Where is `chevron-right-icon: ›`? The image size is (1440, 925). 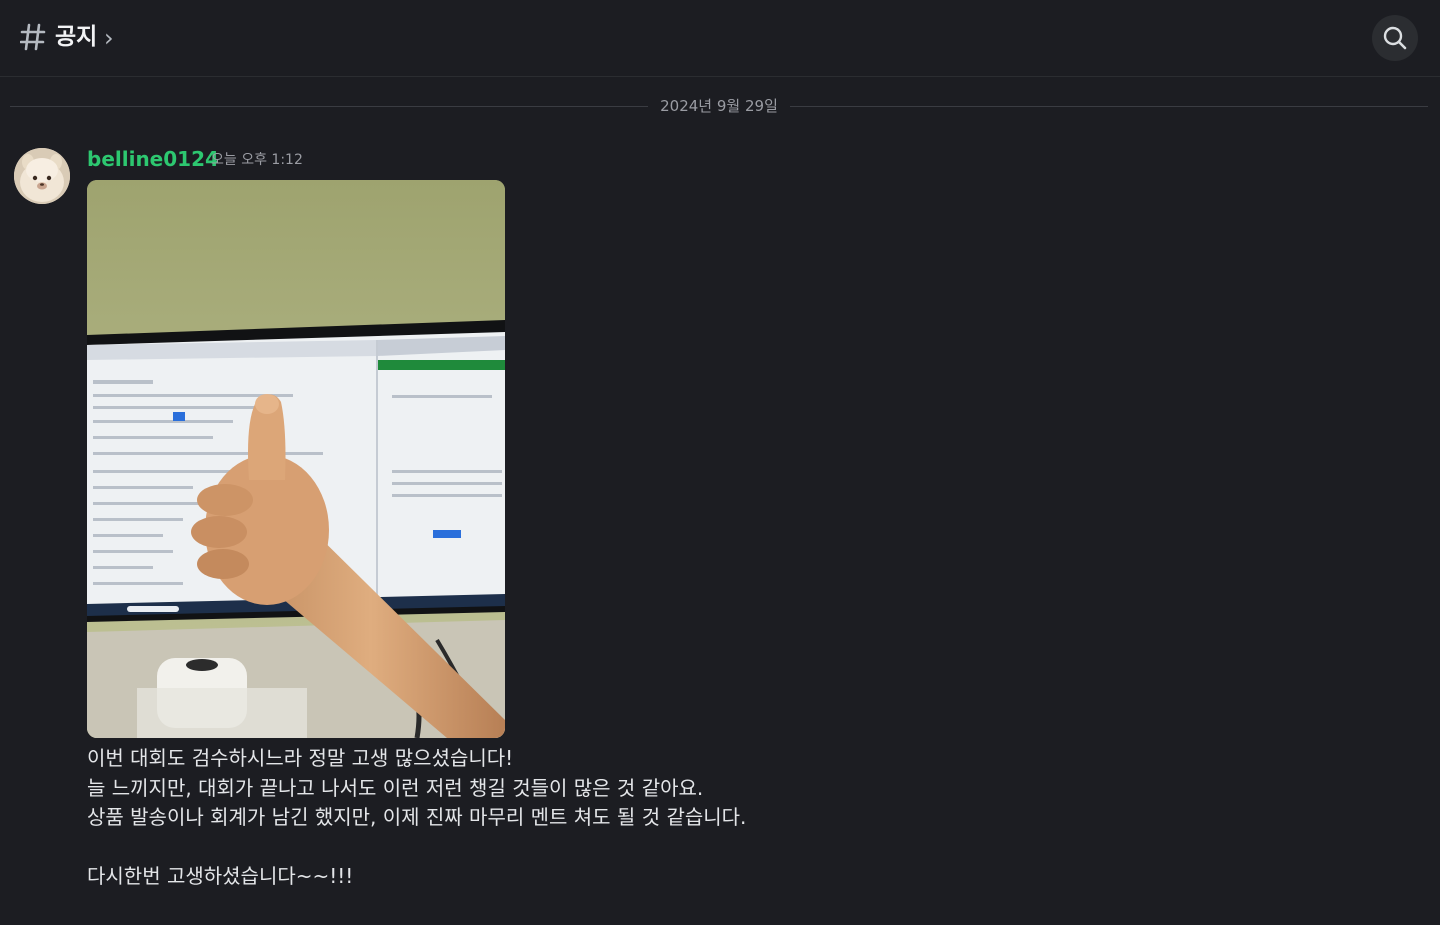
chevron-right-icon: › is located at coordinates (109, 38).